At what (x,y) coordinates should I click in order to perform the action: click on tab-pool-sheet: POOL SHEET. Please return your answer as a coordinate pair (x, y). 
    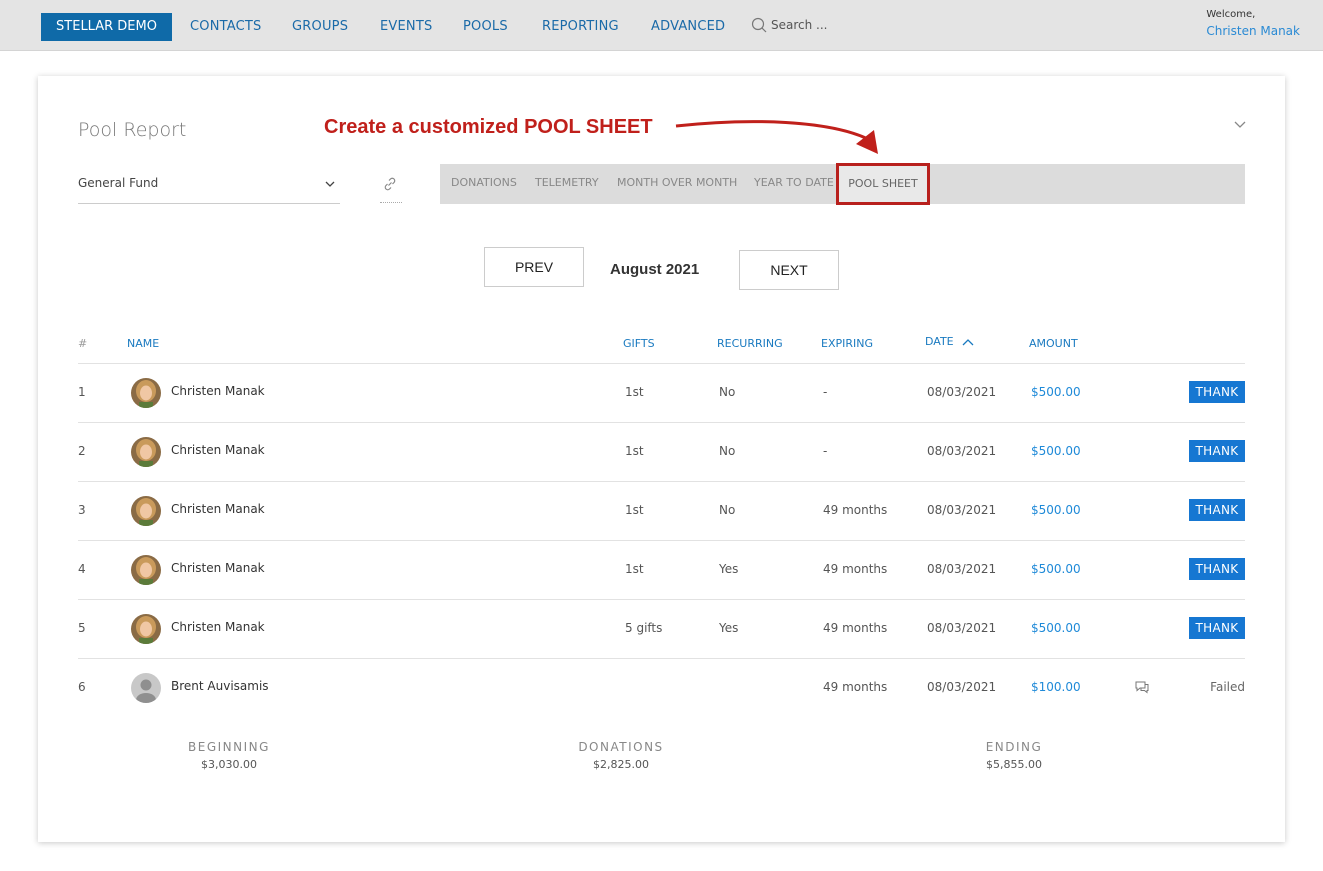
    Looking at the image, I should click on (883, 184).